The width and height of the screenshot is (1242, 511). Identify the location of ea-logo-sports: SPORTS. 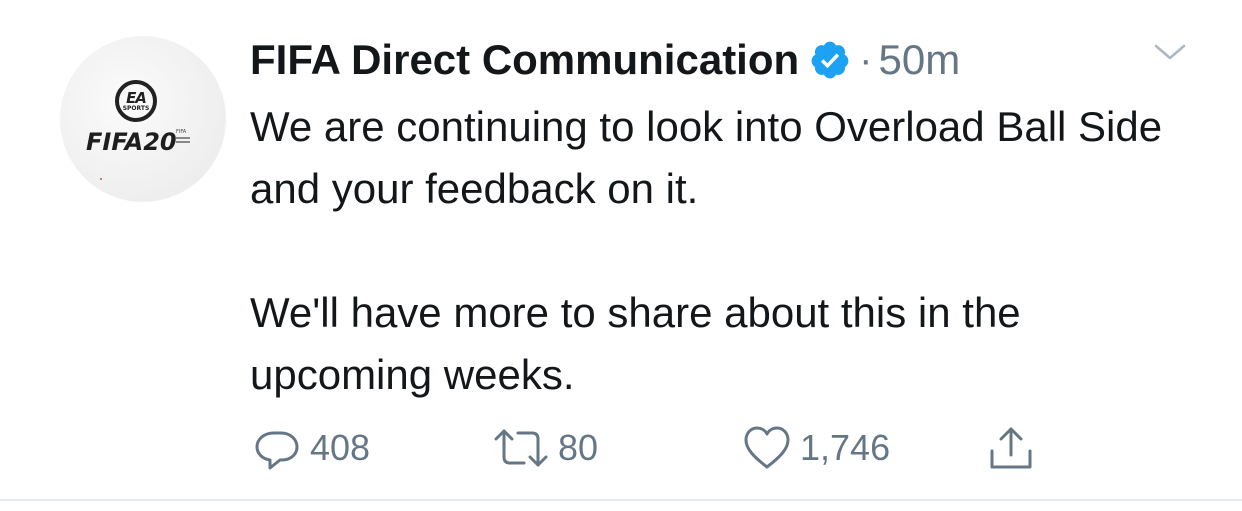
(136, 108).